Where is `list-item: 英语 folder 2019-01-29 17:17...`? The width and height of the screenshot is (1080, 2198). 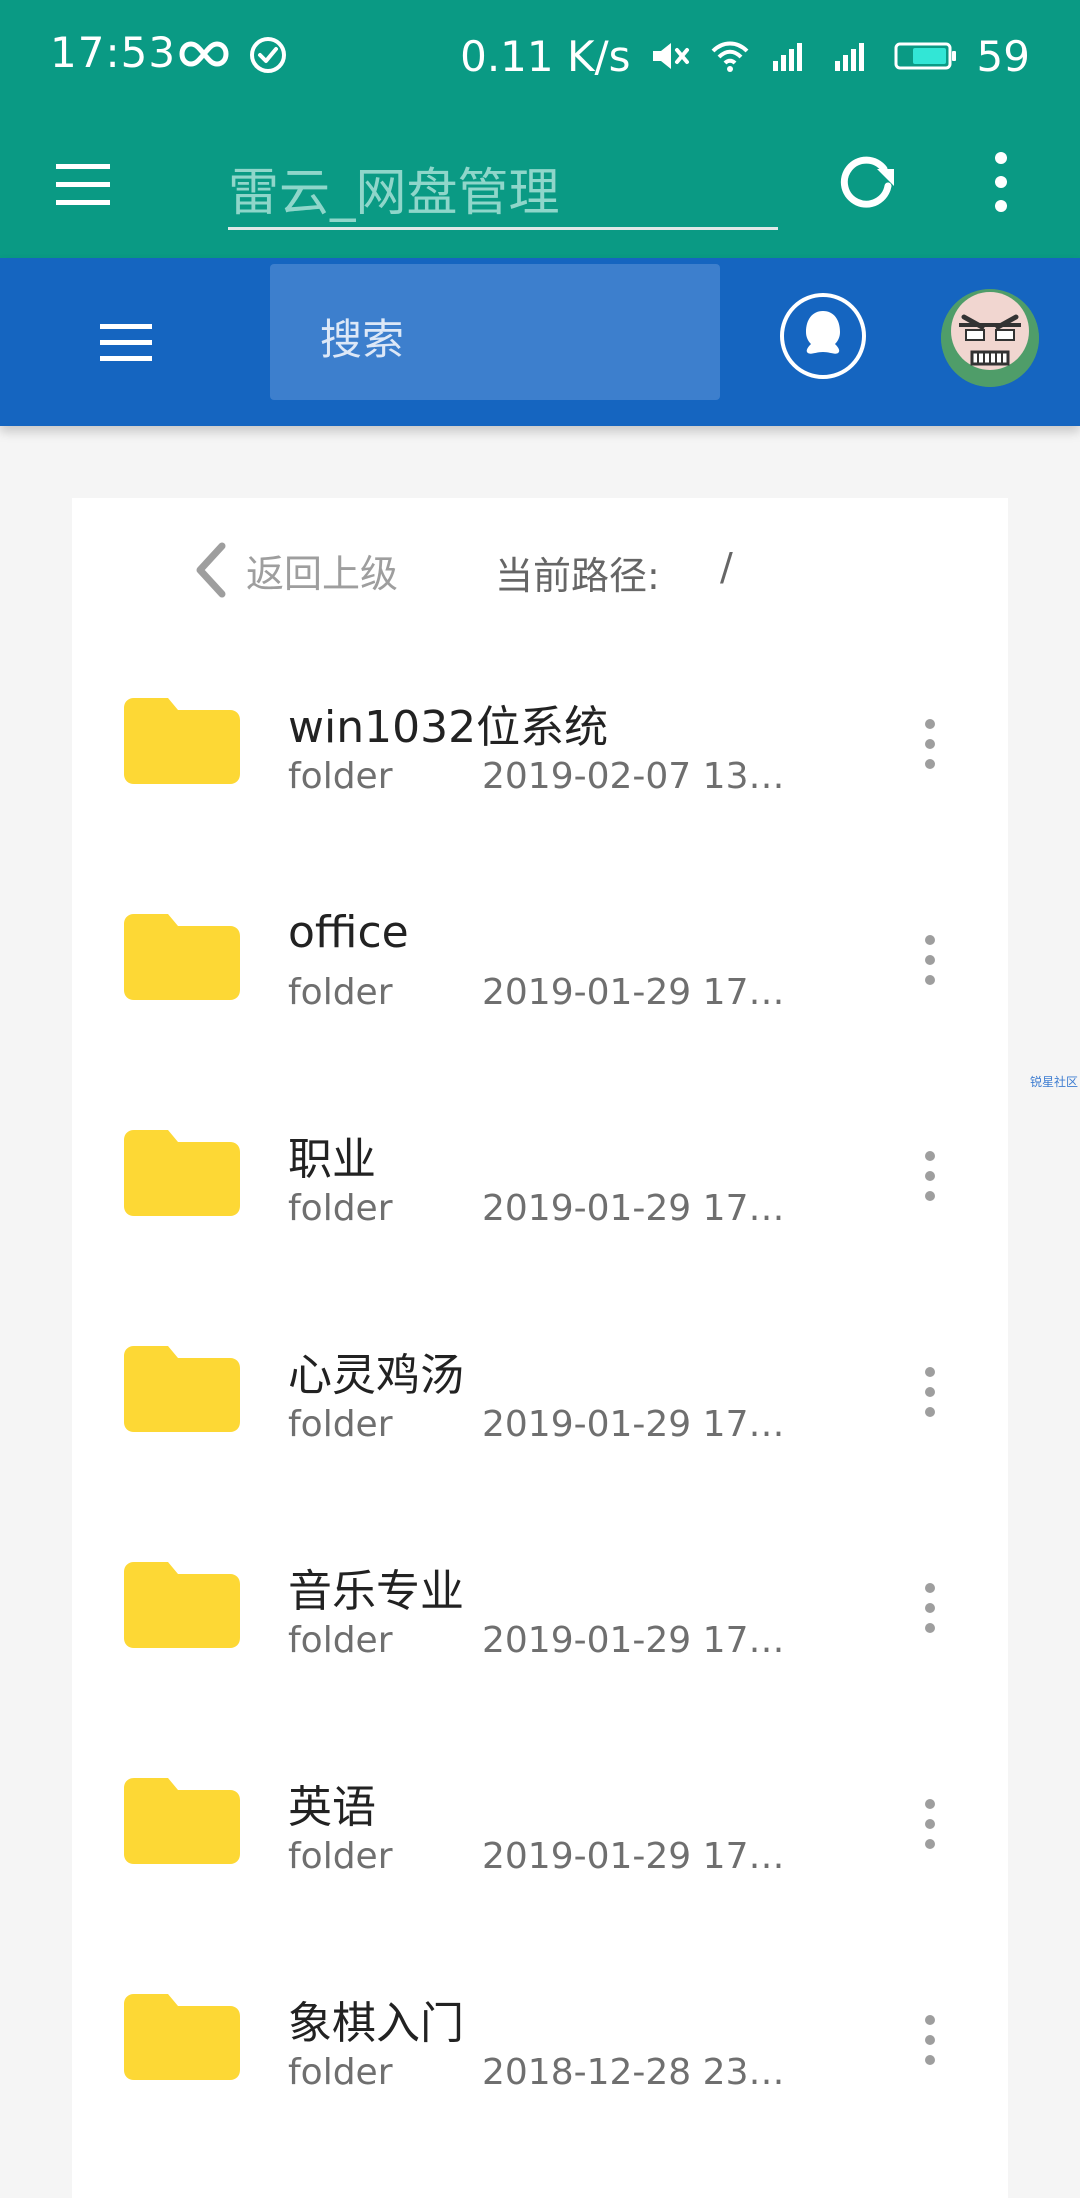 list-item: 英语 folder 2019-01-29 17:17... is located at coordinates (540, 1824).